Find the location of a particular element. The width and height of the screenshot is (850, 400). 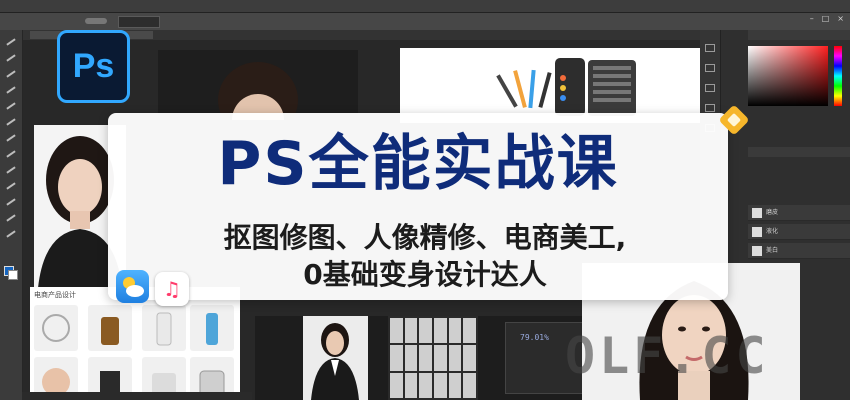

layer-name: 磨皮 is located at coordinates (772, 212).